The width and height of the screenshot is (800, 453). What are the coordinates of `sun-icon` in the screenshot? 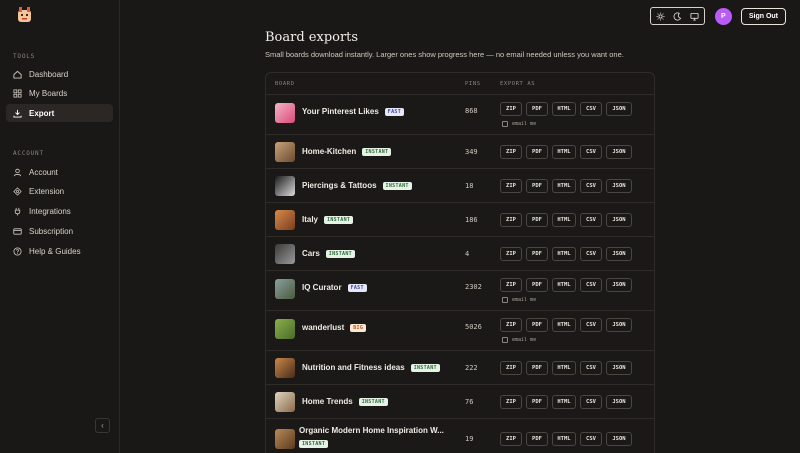 It's located at (660, 16).